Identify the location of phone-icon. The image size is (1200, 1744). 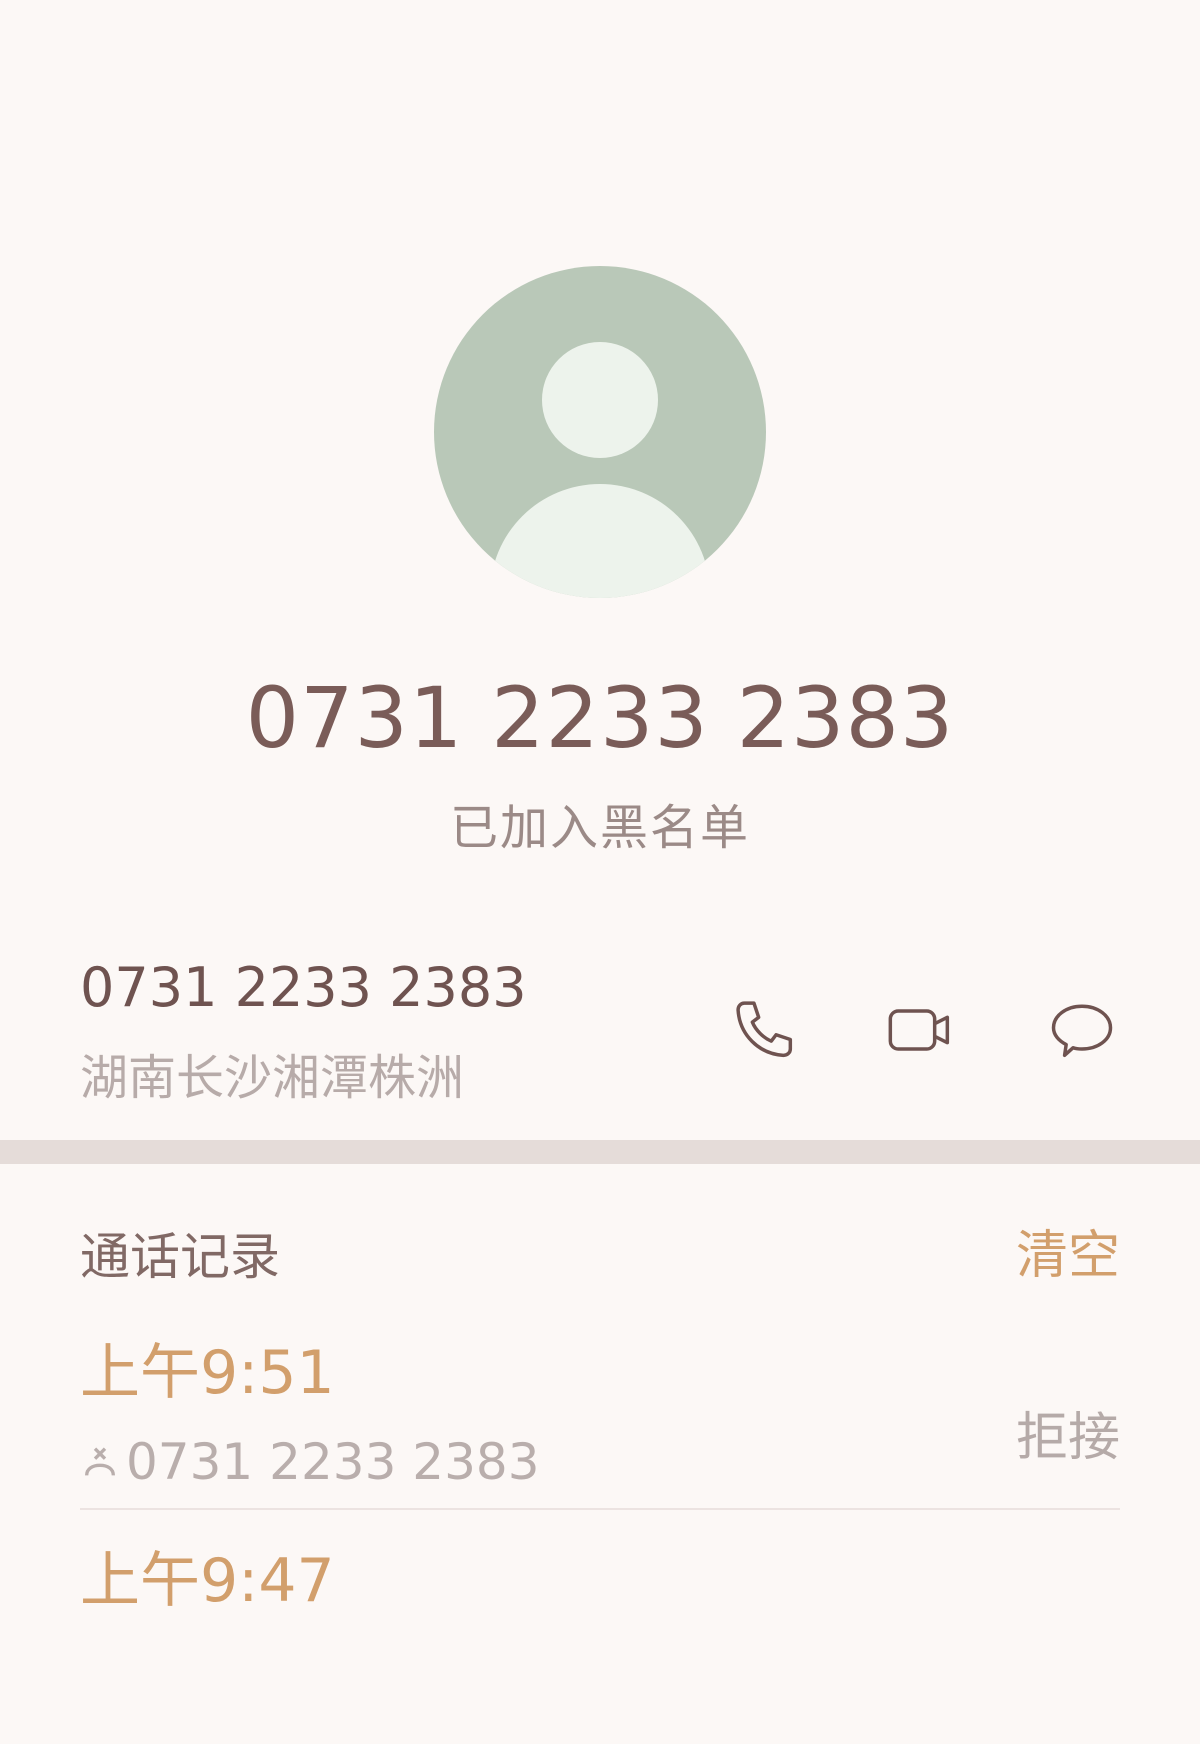
(764, 1029).